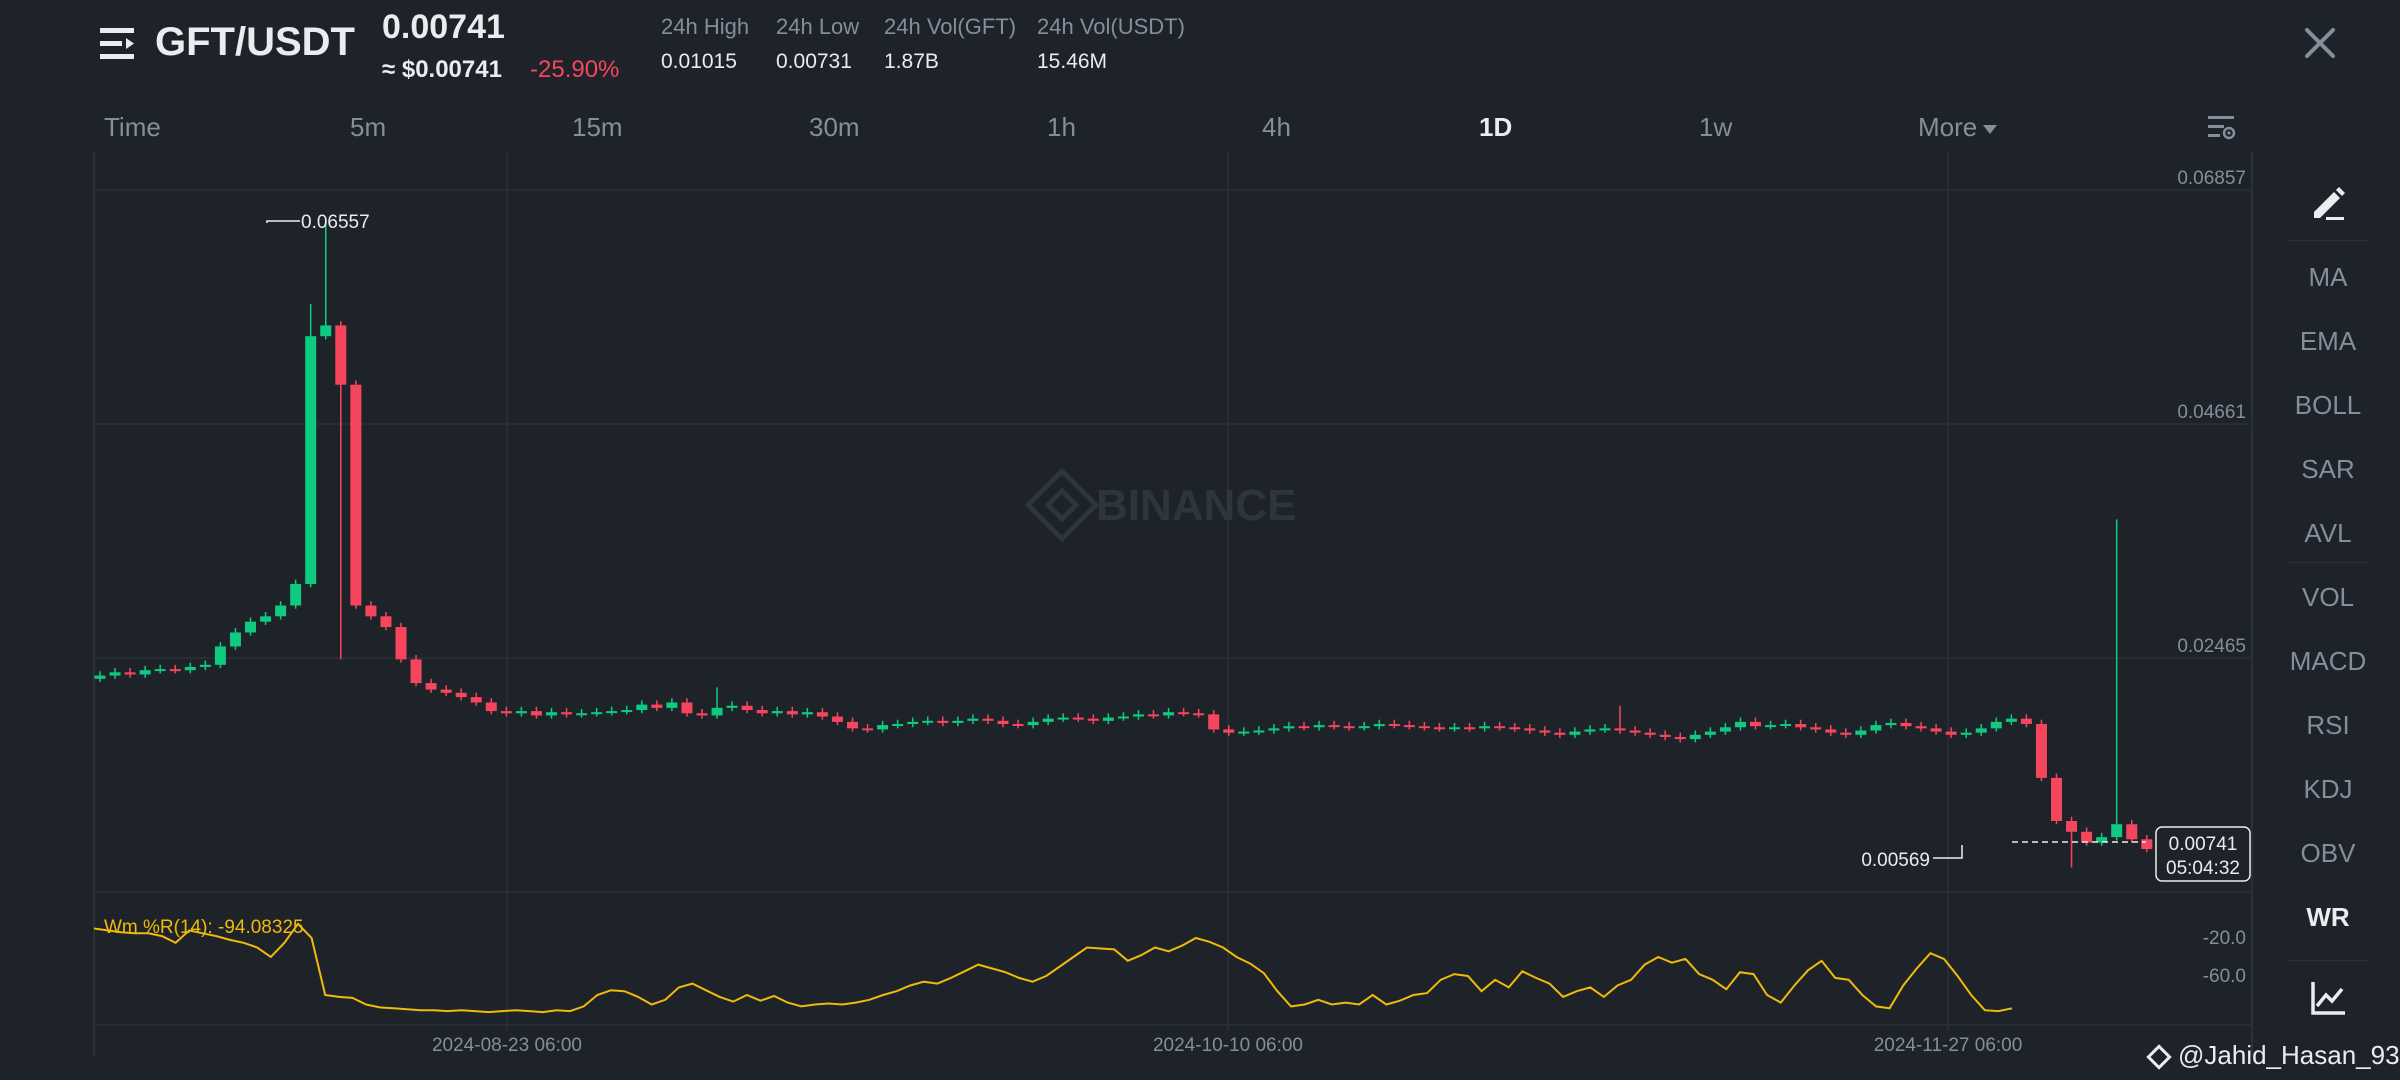  Describe the element at coordinates (2328, 853) in the screenshot. I see `sidebar-item-obv: OBV` at that location.